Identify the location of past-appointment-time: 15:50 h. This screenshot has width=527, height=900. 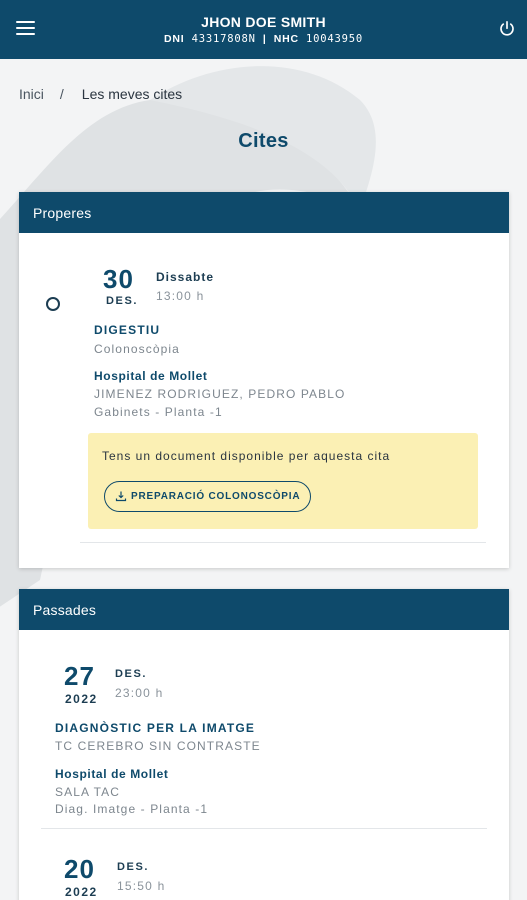
(141, 886).